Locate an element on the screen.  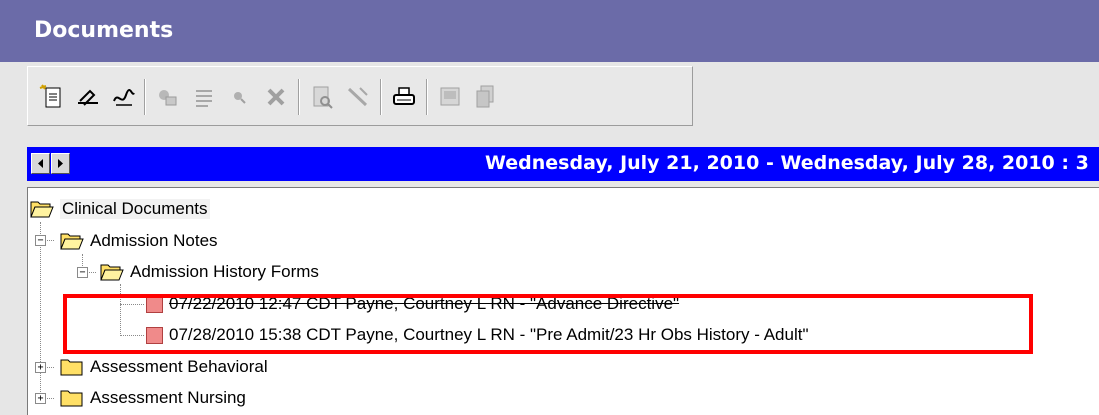
preview-icon is located at coordinates (323, 97).